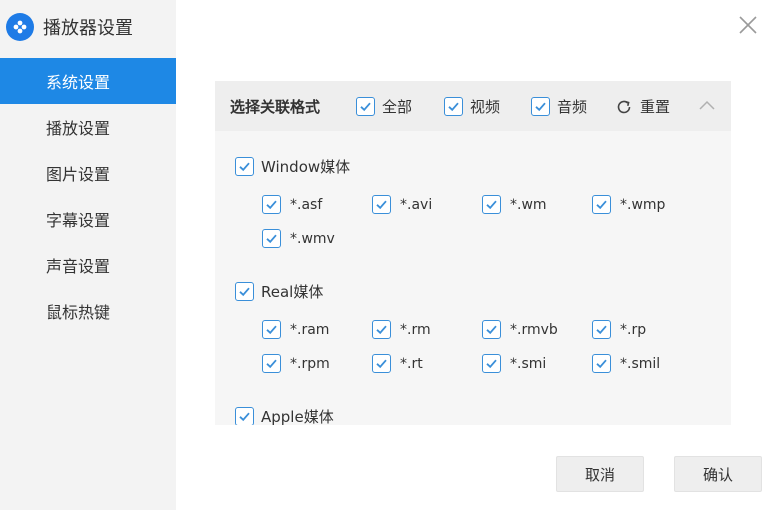 This screenshot has height=510, width=768. Describe the element at coordinates (572, 107) in the screenshot. I see `filter-audio-label: 音频` at that location.